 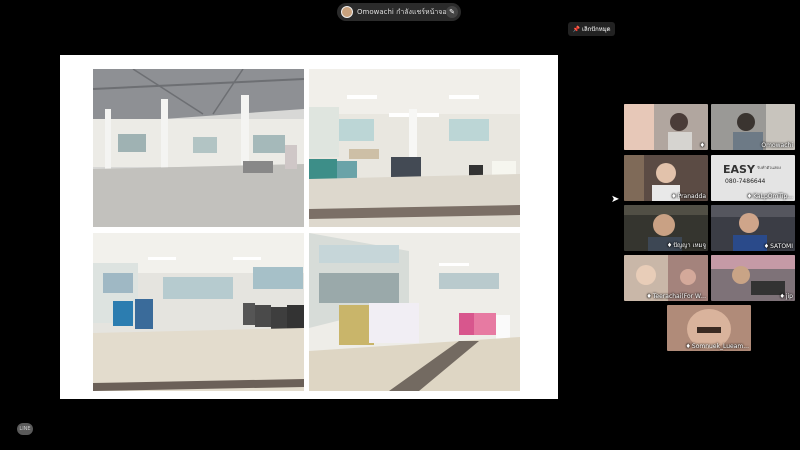 I want to click on photo-laundry-room, so click(x=414, y=148).